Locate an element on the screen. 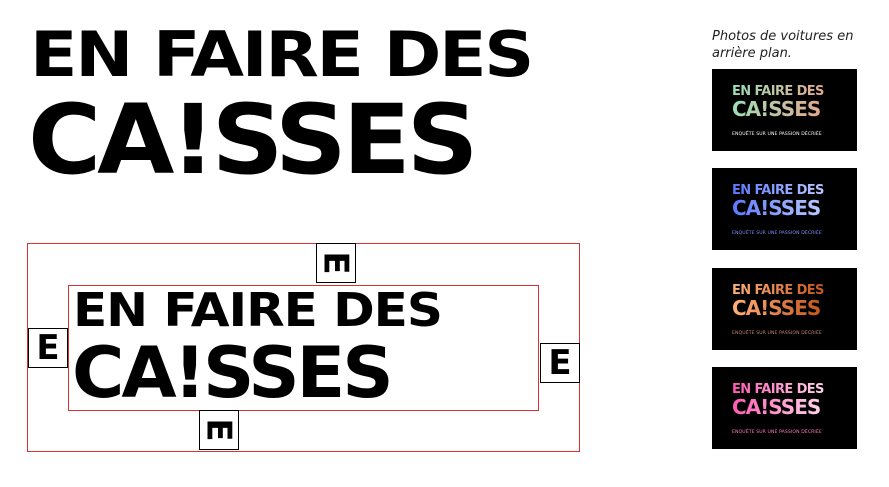  clearspace-unit-bottom: E is located at coordinates (219, 430).